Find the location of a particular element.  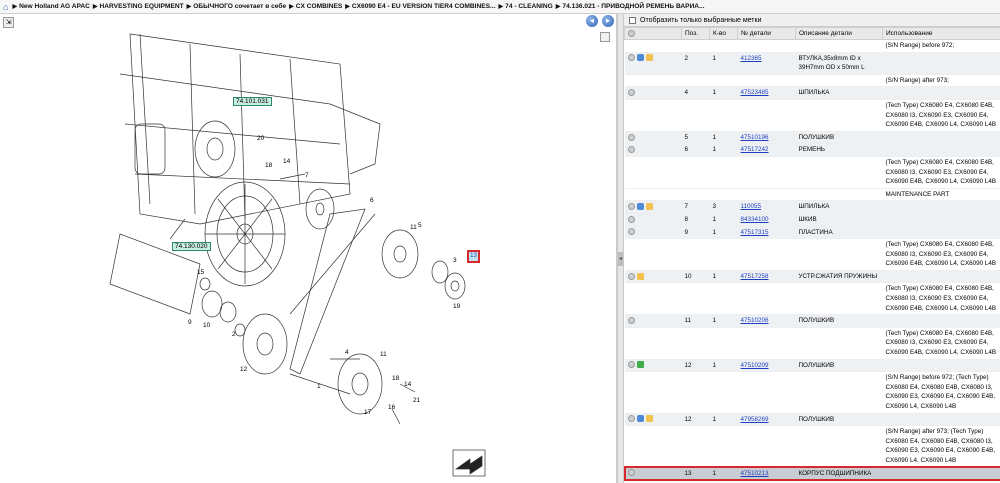

callout-ref: 74.130.020 is located at coordinates (191, 246).